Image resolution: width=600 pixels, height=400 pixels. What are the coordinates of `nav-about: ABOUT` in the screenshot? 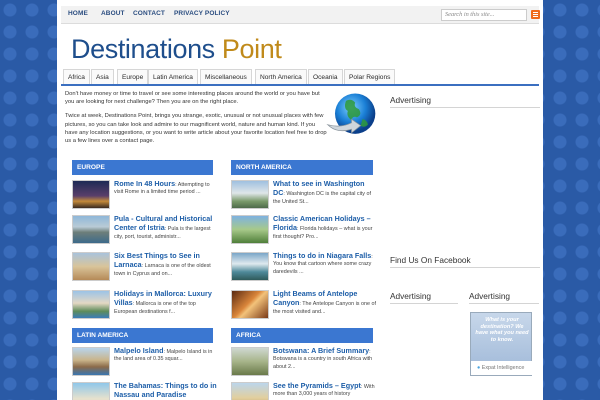 It's located at (113, 13).